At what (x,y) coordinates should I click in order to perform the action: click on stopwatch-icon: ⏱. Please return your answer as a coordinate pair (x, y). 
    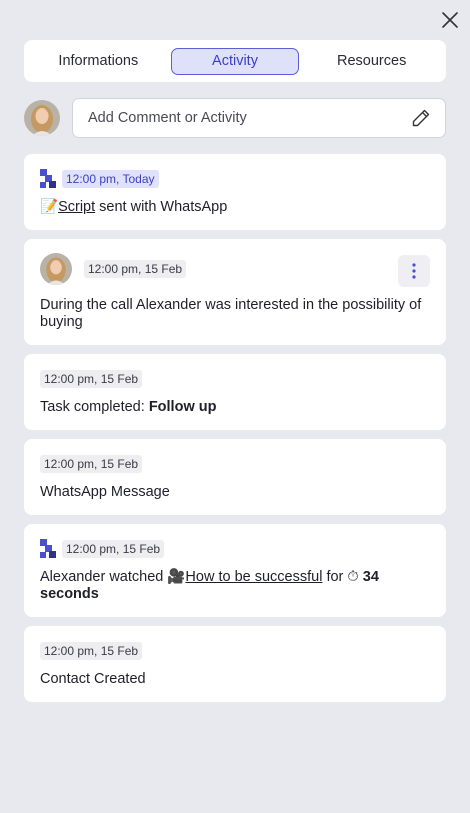
    Looking at the image, I should click on (353, 577).